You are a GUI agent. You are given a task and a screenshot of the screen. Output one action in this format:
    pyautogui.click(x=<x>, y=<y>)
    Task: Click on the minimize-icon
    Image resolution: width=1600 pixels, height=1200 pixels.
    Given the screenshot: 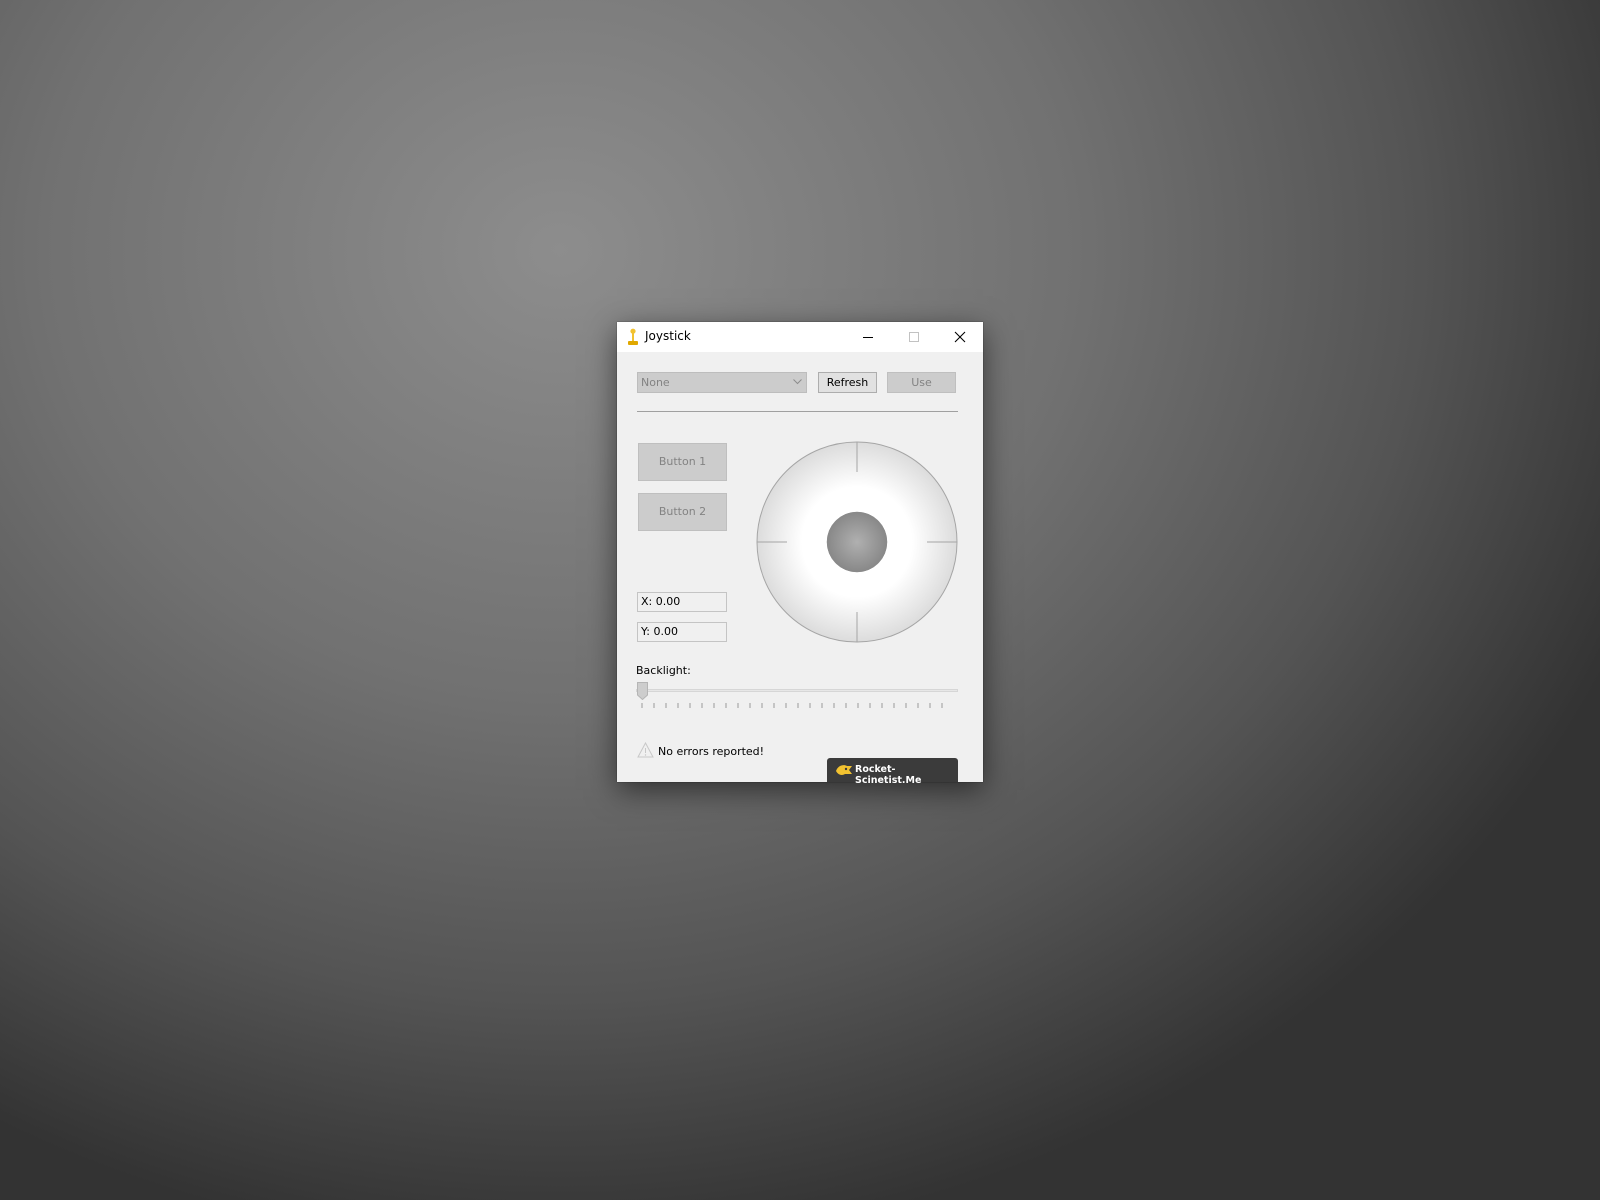 What is the action you would take?
    pyautogui.click(x=868, y=337)
    